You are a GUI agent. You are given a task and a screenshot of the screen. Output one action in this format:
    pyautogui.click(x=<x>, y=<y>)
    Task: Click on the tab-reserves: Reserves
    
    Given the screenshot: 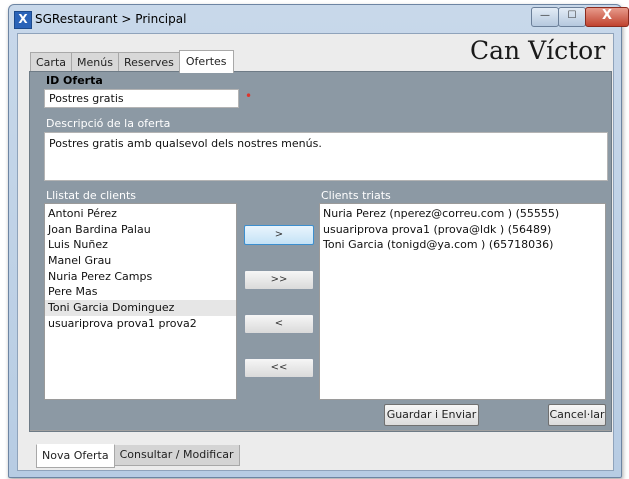 What is the action you would take?
    pyautogui.click(x=148, y=62)
    